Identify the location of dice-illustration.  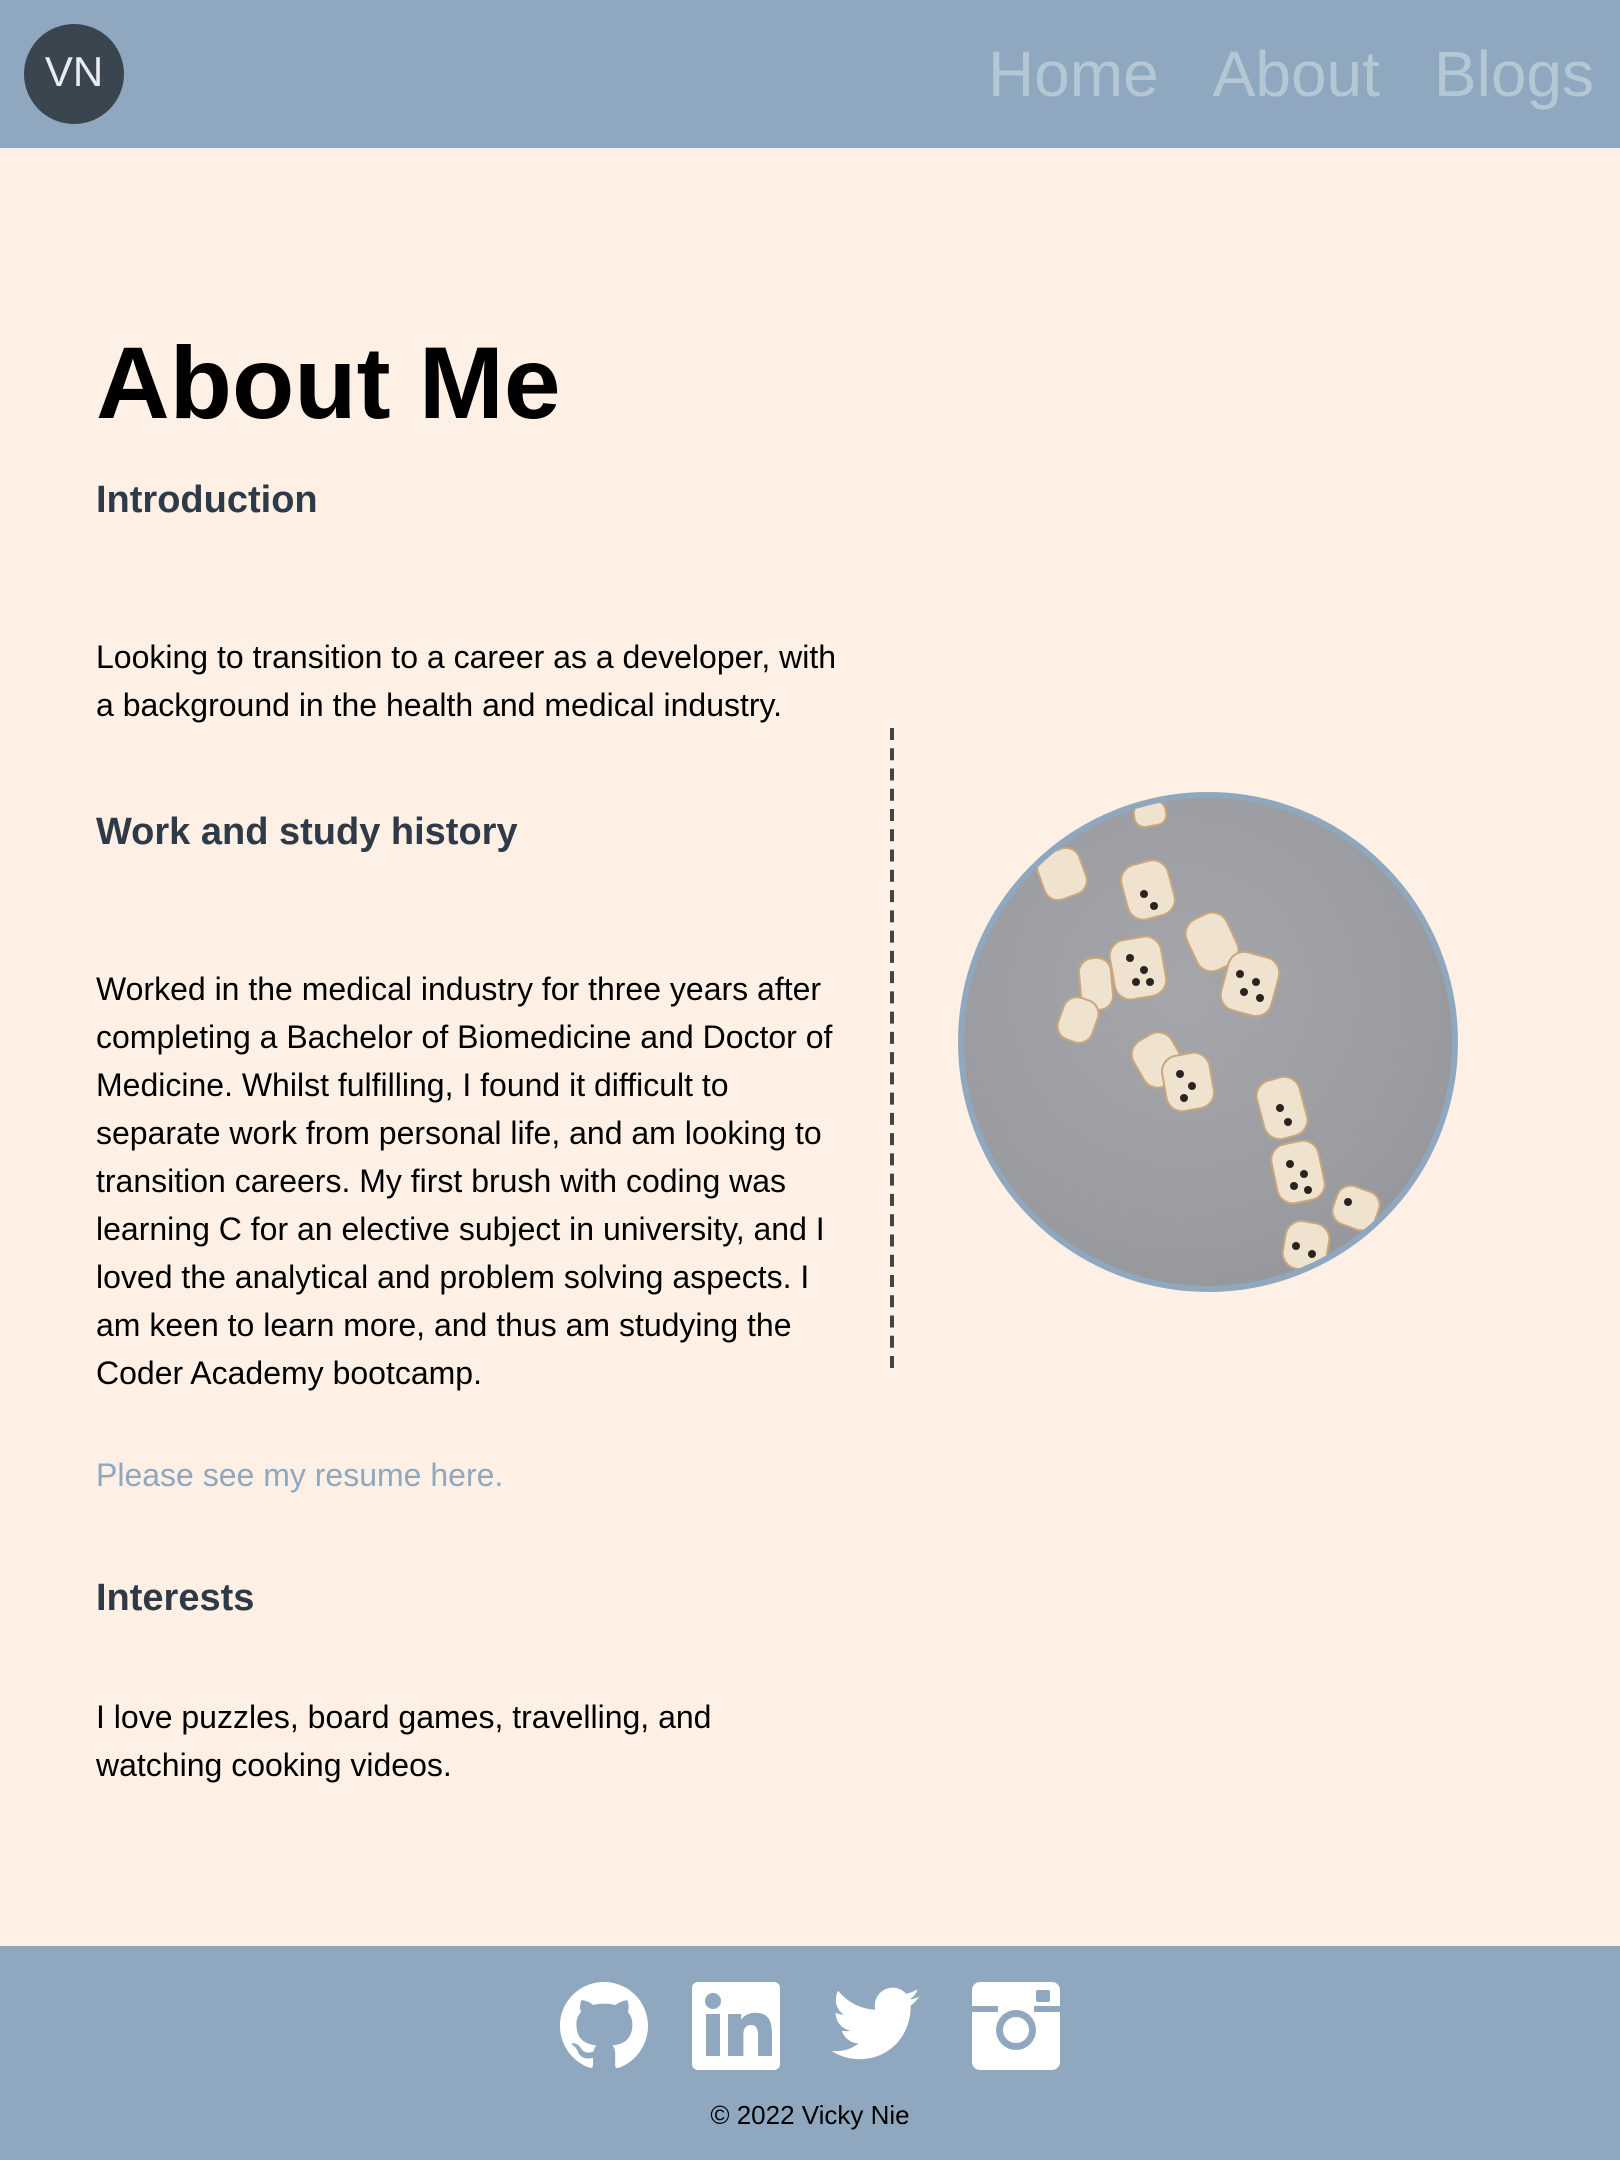
(1208, 1035).